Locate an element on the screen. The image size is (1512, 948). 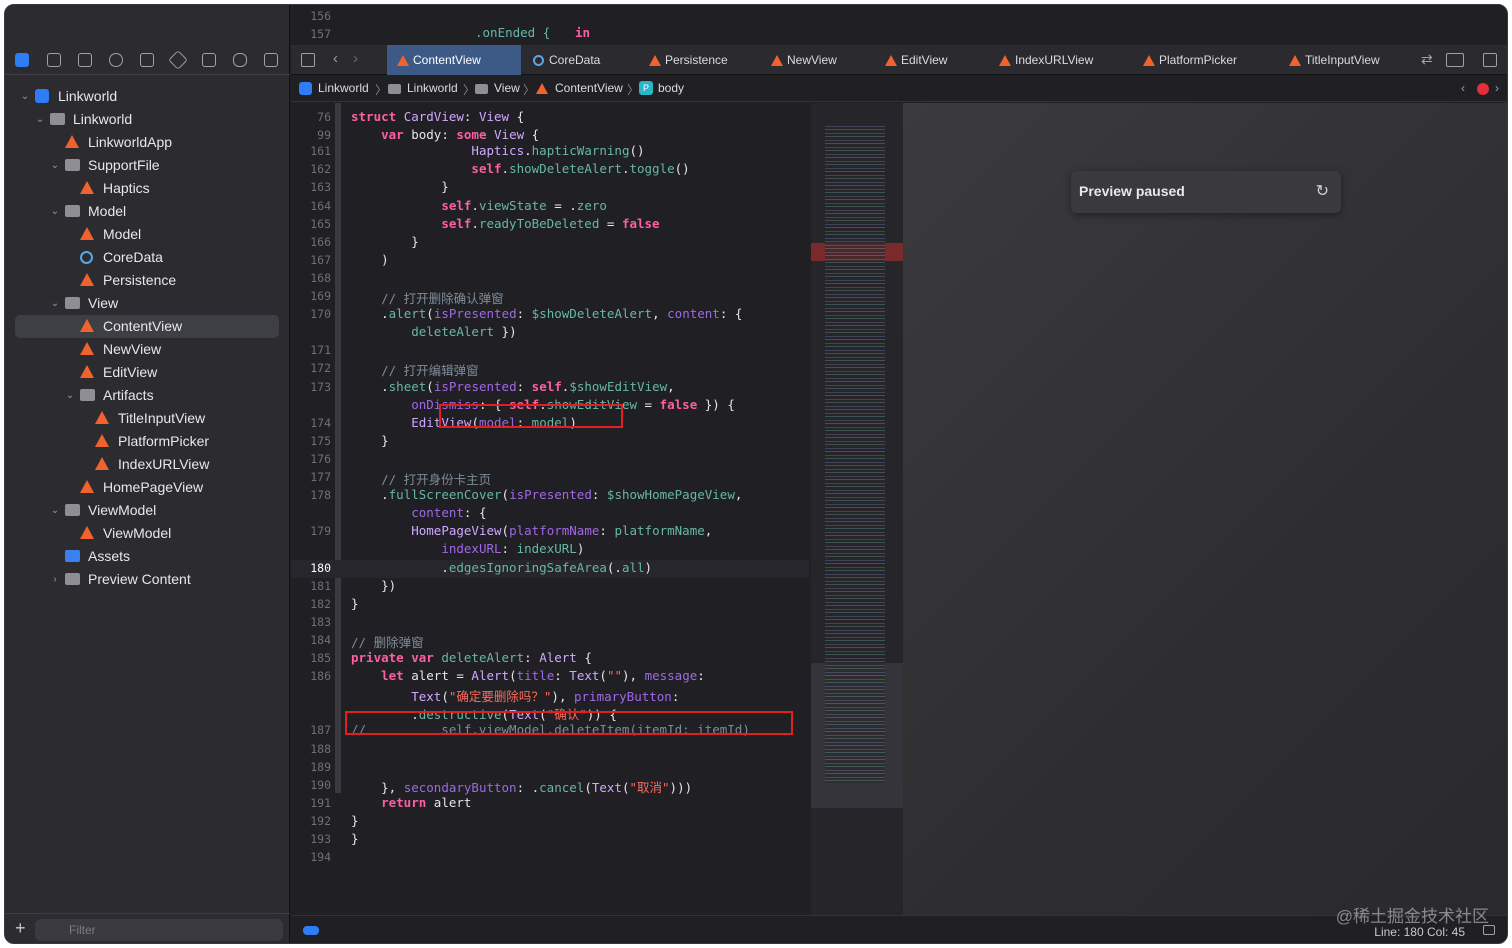
tree-item: IndexURLView is located at coordinates (147, 464).